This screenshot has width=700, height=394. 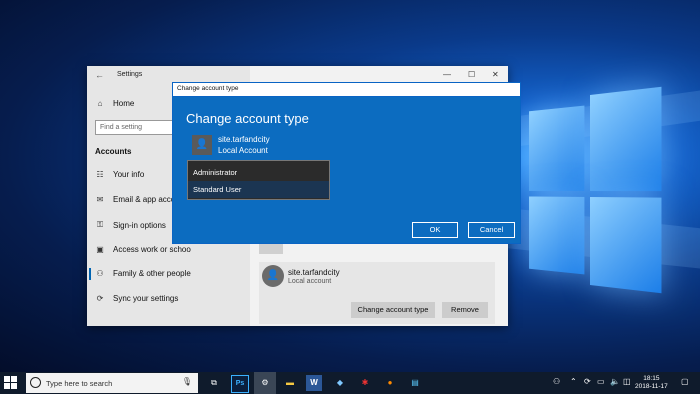 What do you see at coordinates (247, 118) in the screenshot?
I see `dialog-heading: Change account type` at bounding box center [247, 118].